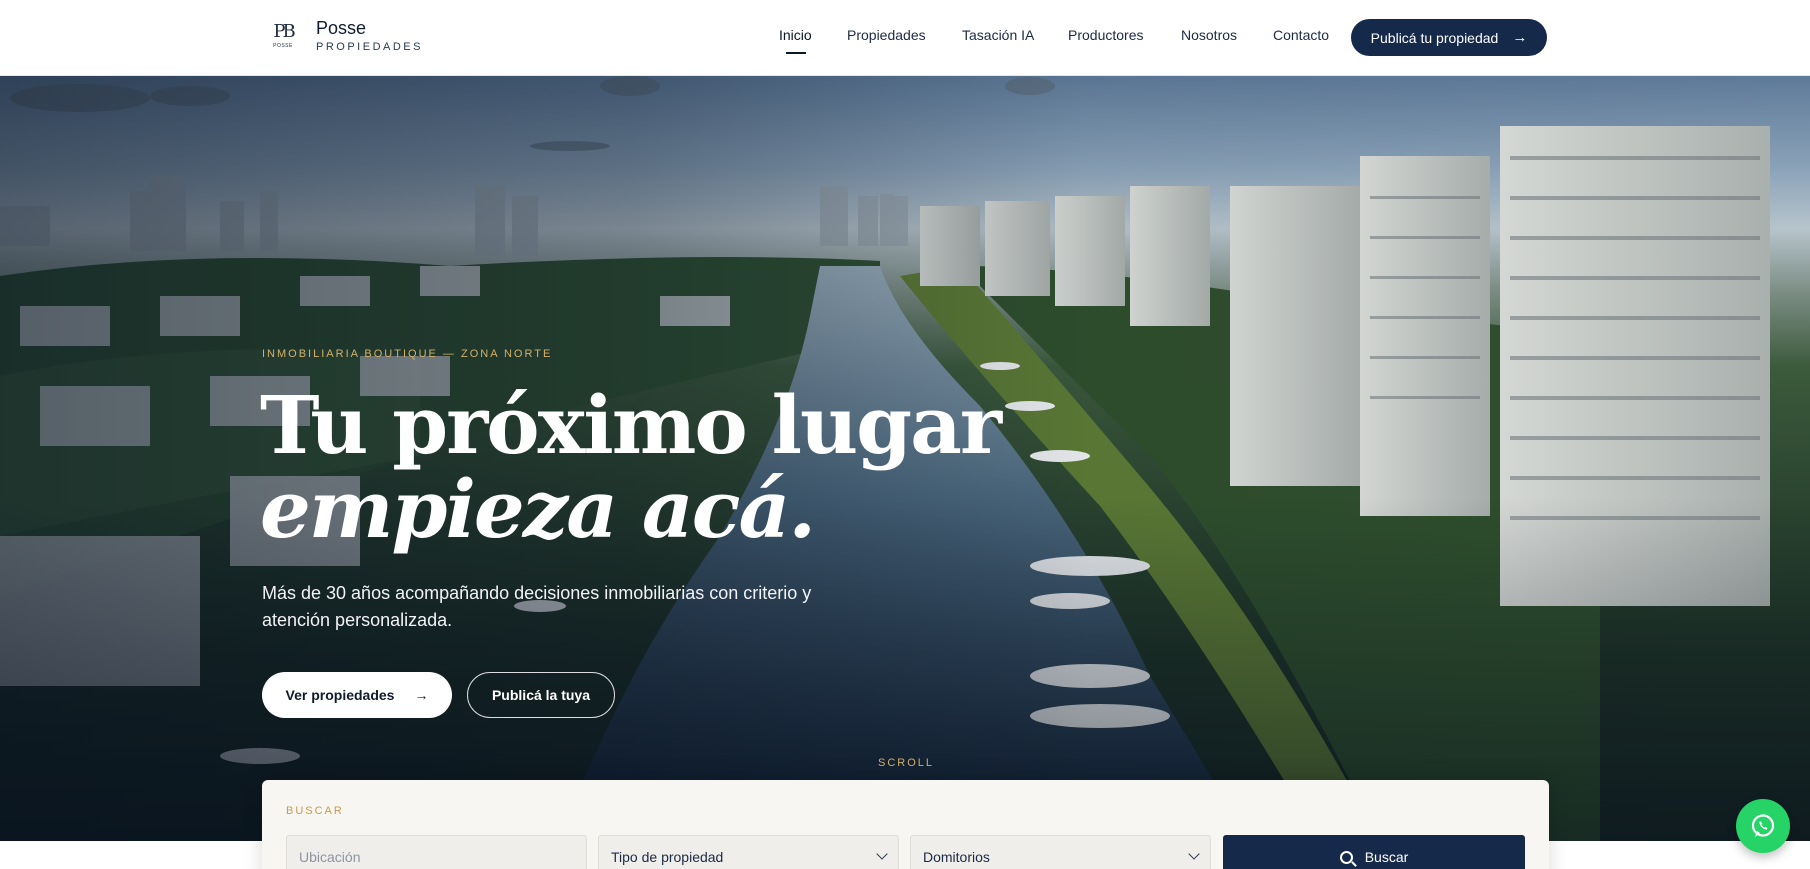 The image size is (1810, 869). Describe the element at coordinates (369, 47) in the screenshot. I see `brand-subtitle: PROPIEDADES` at that location.